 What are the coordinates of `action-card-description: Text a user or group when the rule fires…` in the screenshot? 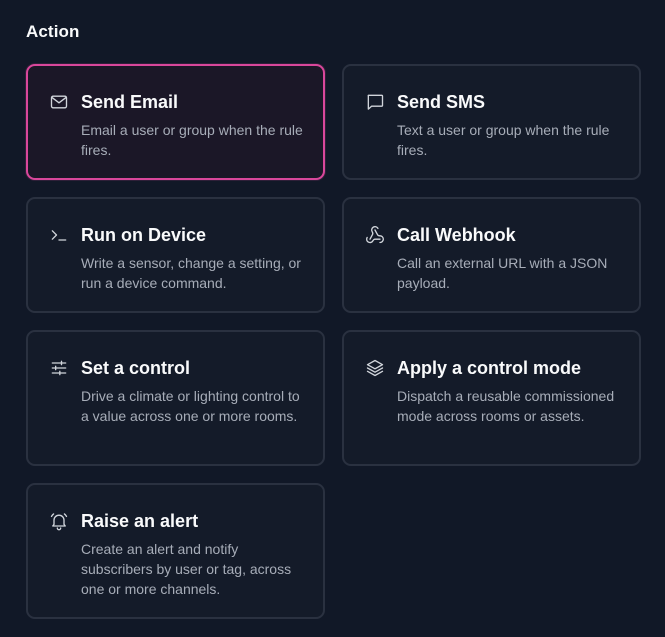 It's located at (503, 140).